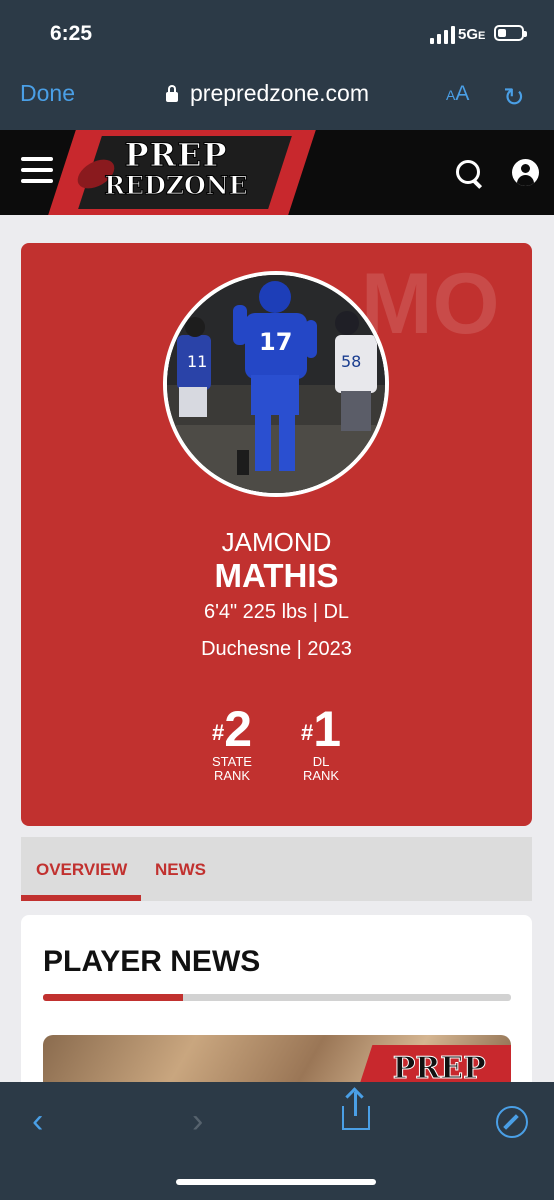 The height and width of the screenshot is (1200, 554). I want to click on player-first-name: JAMOND, so click(276, 542).